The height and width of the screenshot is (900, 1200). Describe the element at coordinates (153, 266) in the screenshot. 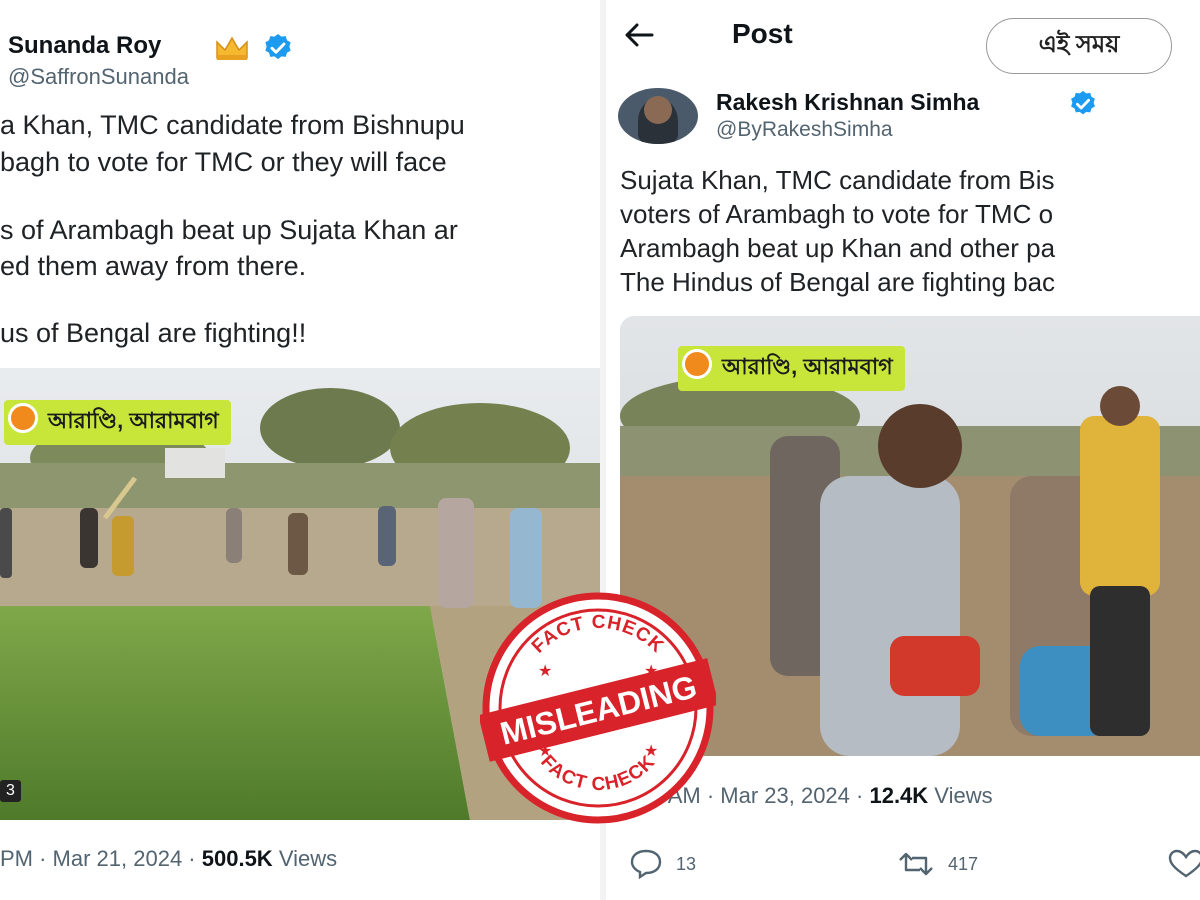

I see `tweet-text-line: ed them away from there.` at that location.